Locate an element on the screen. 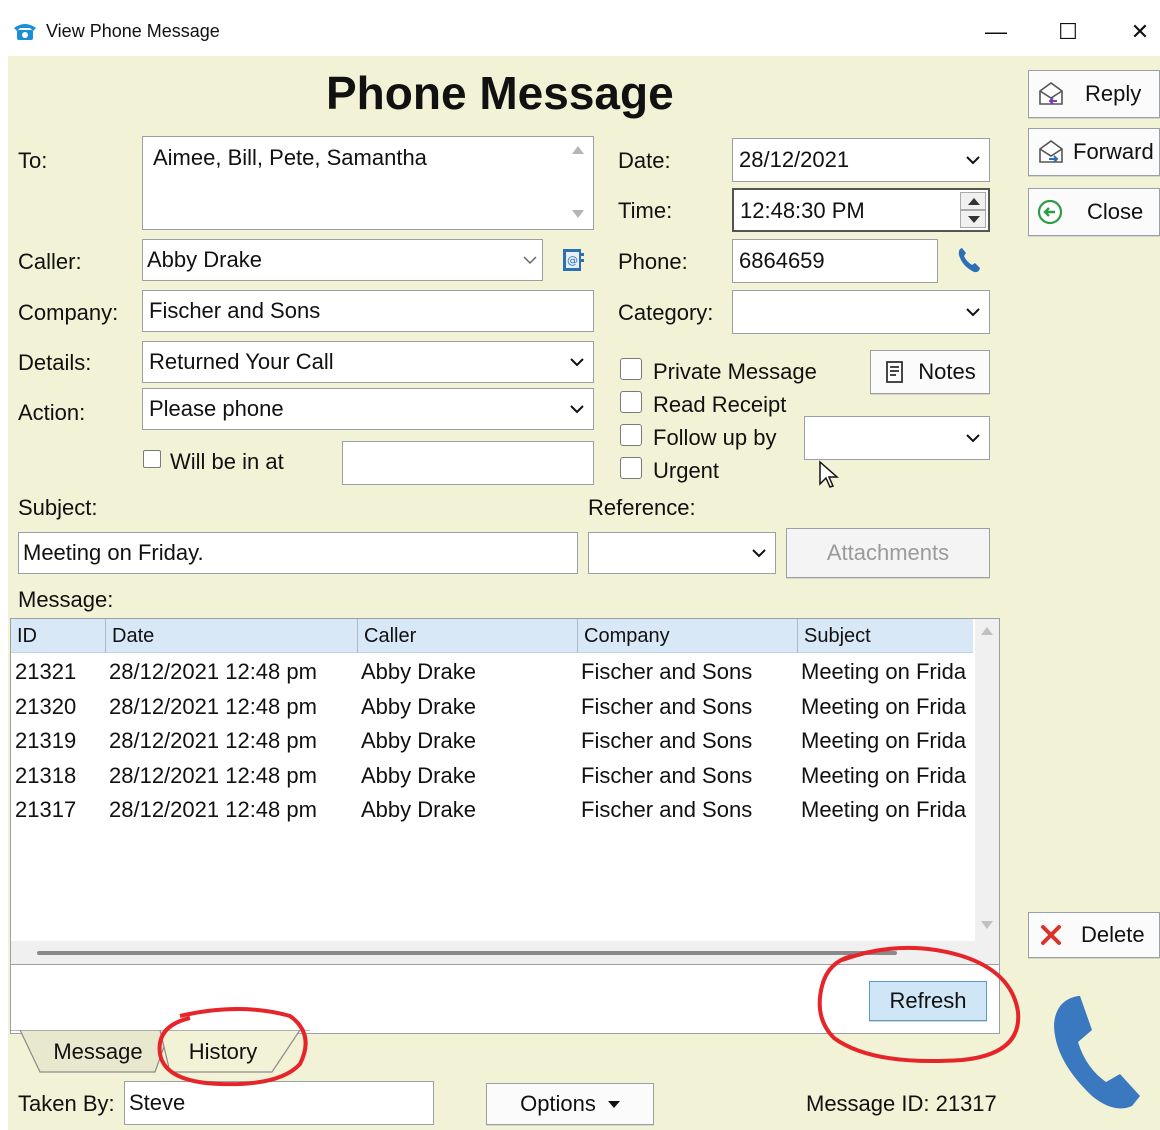 The width and height of the screenshot is (1160, 1130). scroll-up-icon is located at coordinates (987, 631).